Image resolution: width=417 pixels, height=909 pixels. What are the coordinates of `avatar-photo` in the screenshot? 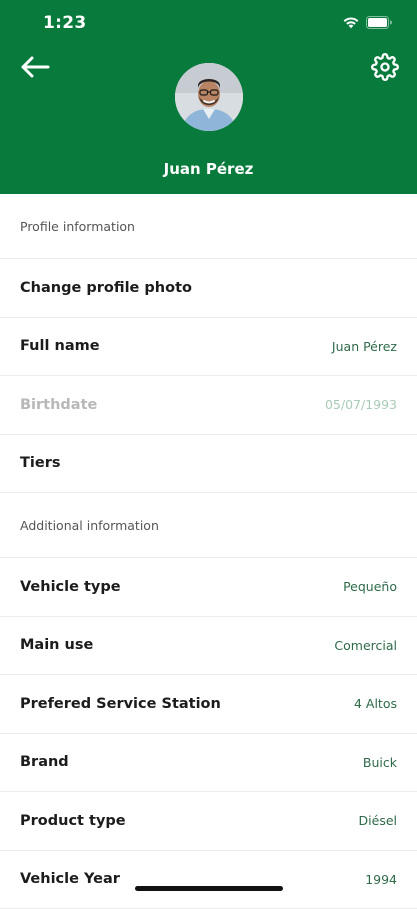 It's located at (209, 97).